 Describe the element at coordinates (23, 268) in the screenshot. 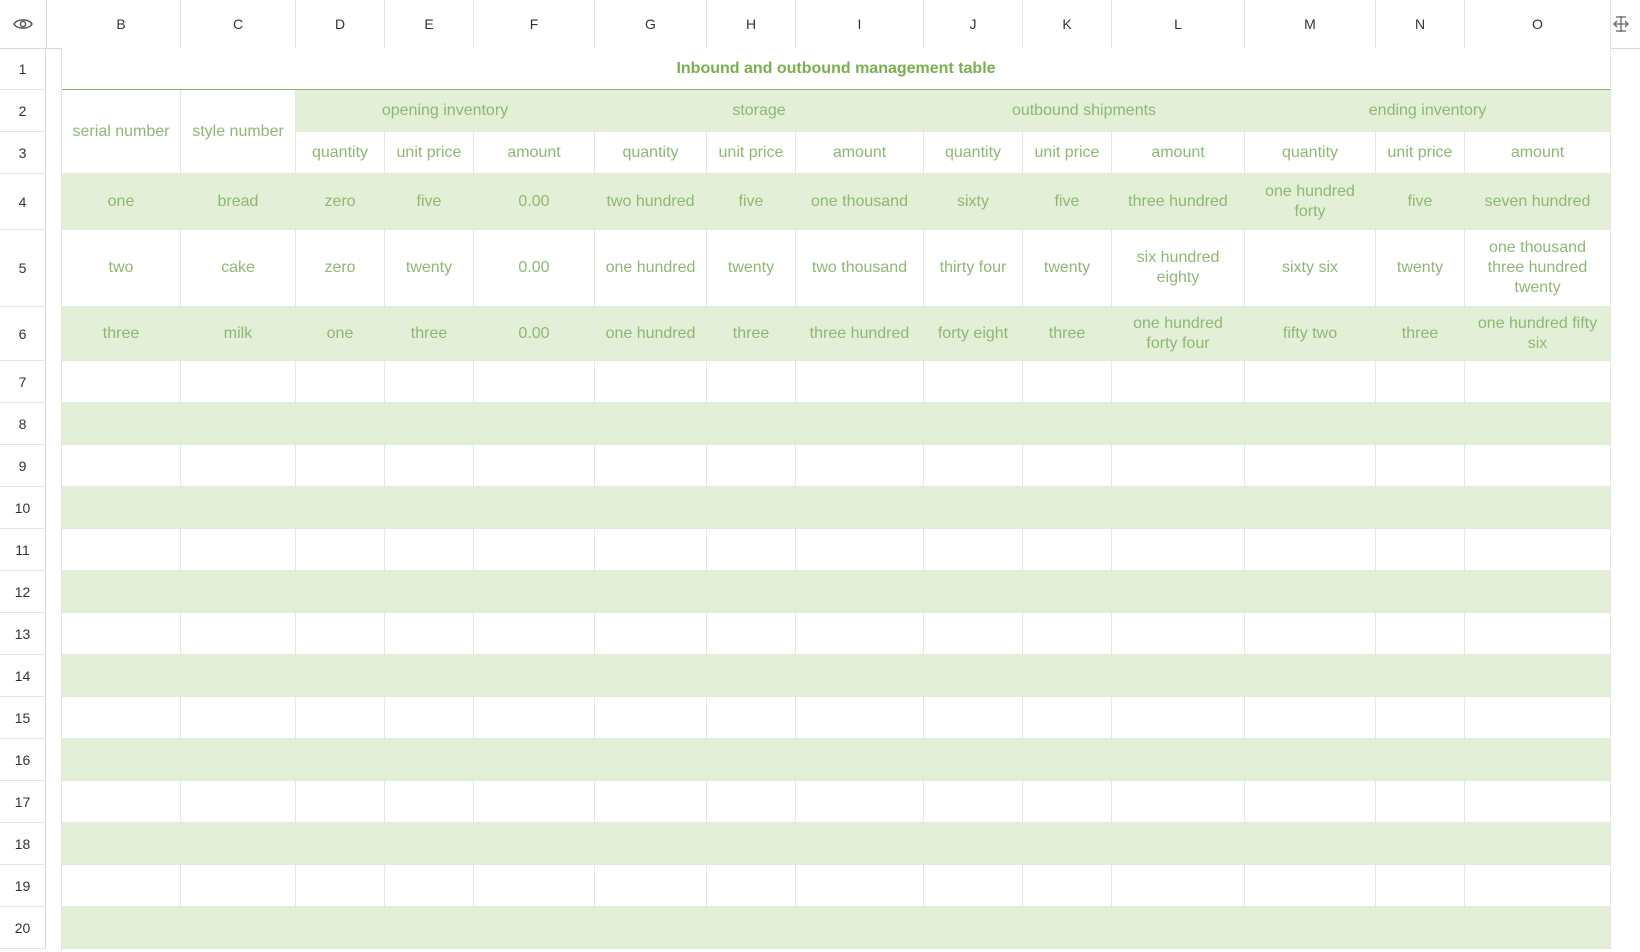

I see `row-header-5: 5` at that location.